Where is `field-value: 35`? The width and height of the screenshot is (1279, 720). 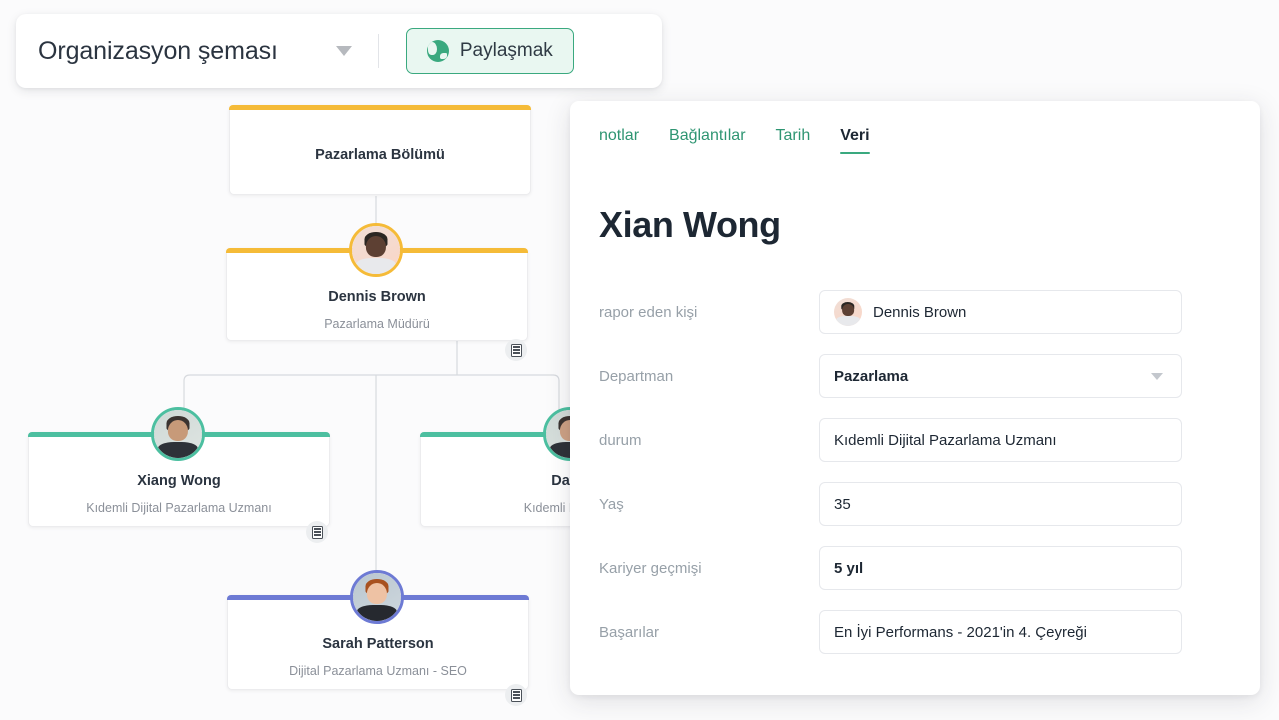
field-value: 35 is located at coordinates (842, 504).